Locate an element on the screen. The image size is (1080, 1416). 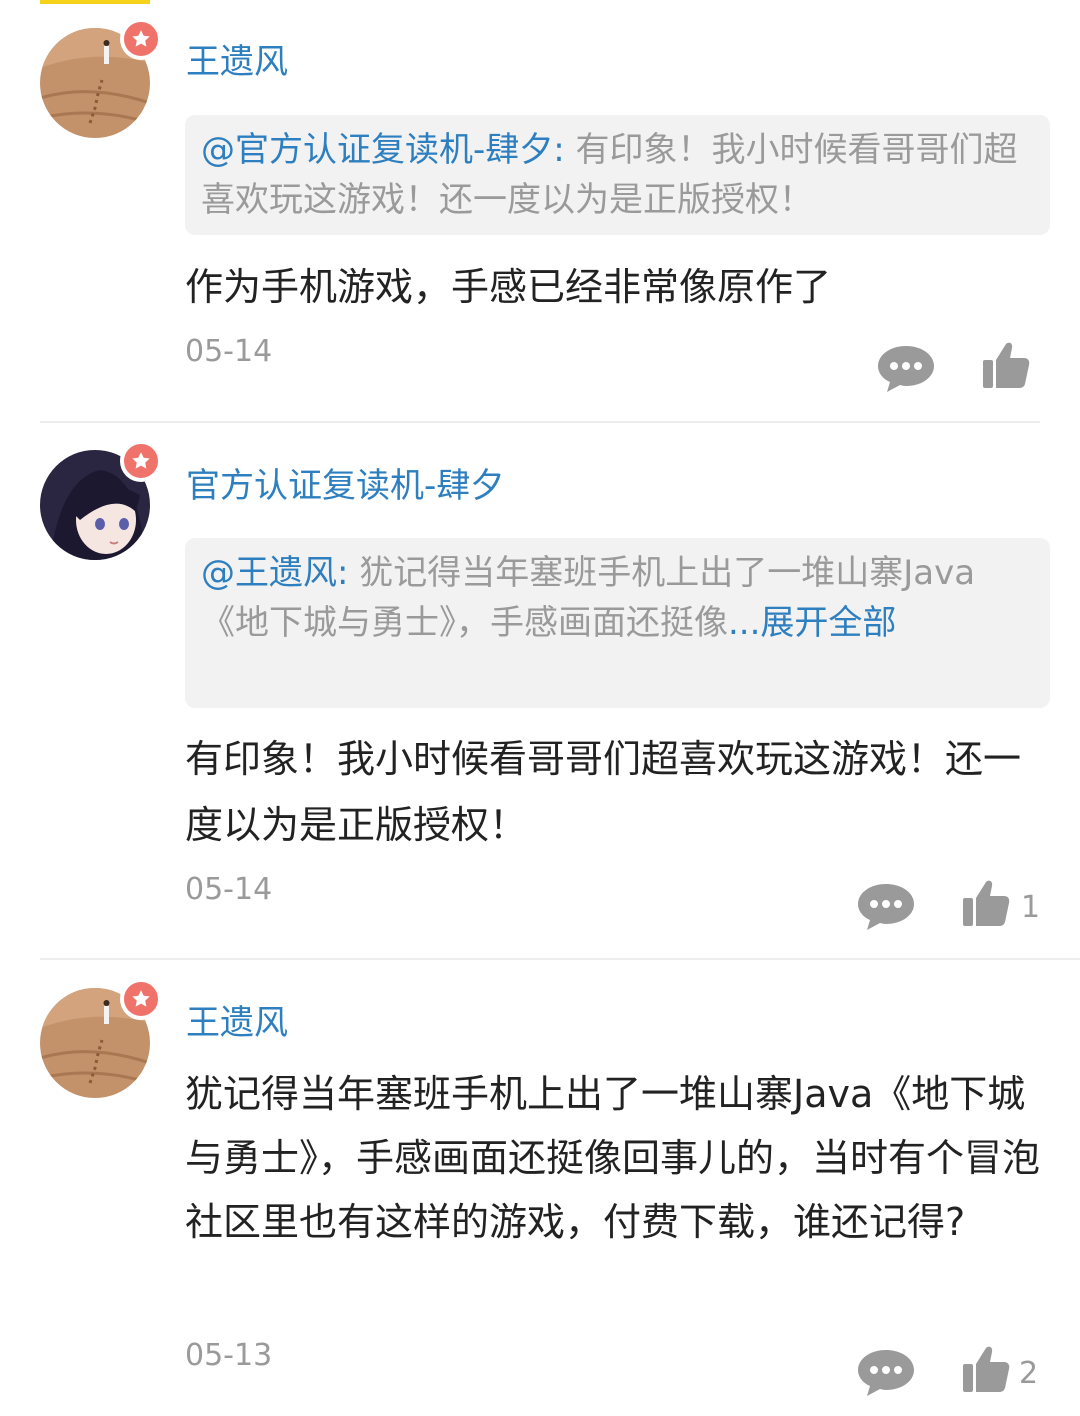
comment-date: 05-13 is located at coordinates (229, 1355).